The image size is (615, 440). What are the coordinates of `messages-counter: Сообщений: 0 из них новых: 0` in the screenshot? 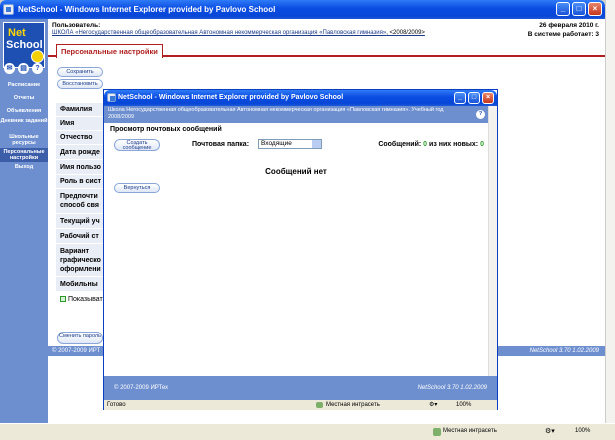 It's located at (431, 144).